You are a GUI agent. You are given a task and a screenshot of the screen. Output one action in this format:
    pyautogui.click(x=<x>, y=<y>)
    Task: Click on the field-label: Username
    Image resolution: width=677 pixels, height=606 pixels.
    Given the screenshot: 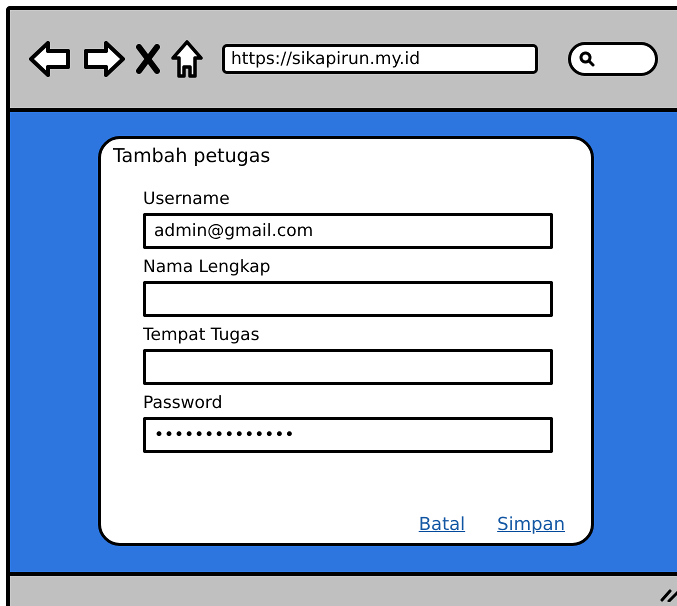 What is the action you would take?
    pyautogui.click(x=187, y=199)
    